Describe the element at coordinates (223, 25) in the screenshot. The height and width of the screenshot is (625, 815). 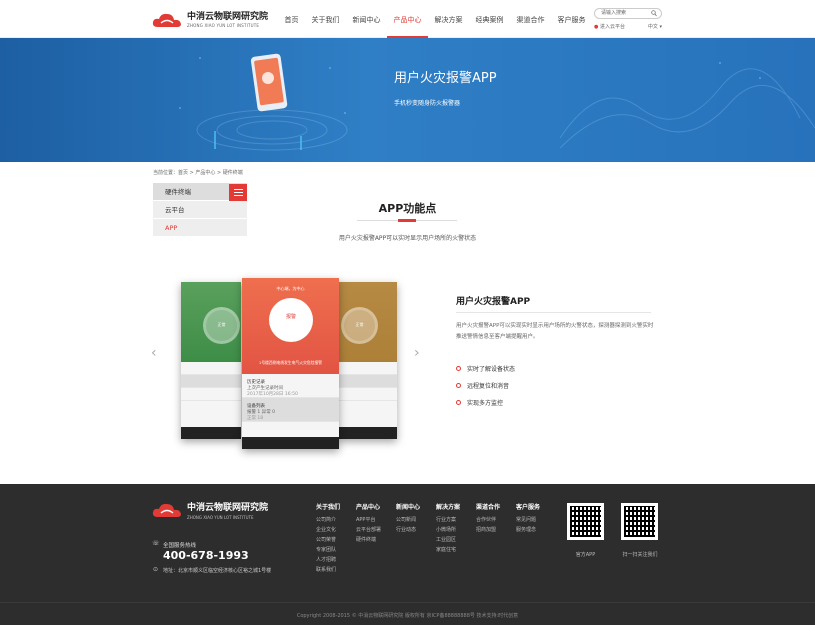
I see `logo-subtitle: ZHONG XIAO YUN LOT INSTITUTE` at that location.